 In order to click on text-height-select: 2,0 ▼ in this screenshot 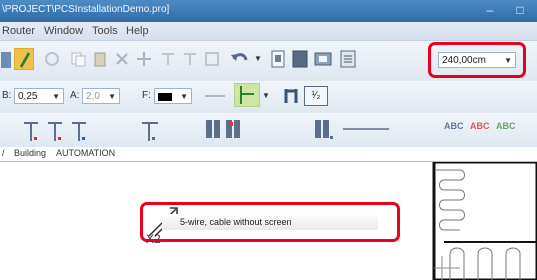, I will do `click(101, 96)`.